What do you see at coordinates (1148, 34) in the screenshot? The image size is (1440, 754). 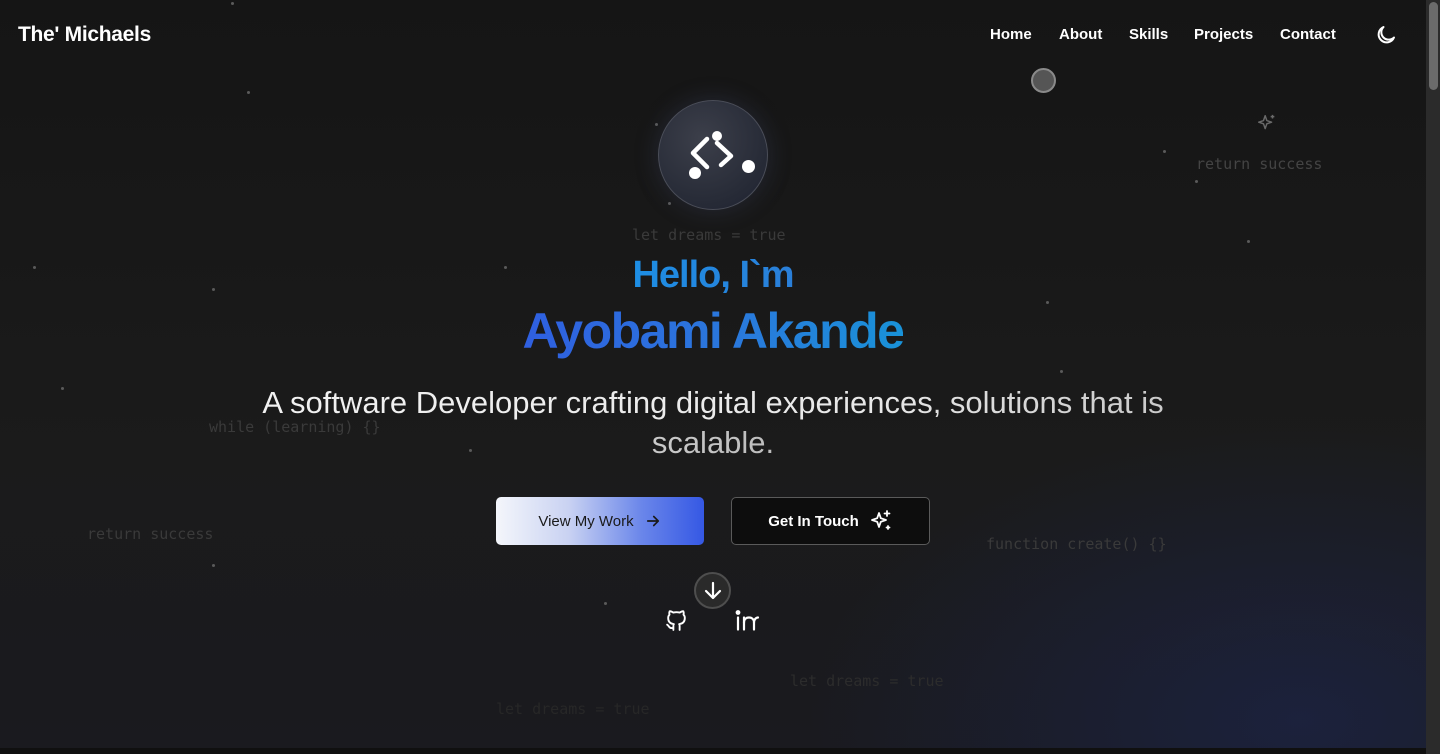 I see `nav-skills: Skills` at bounding box center [1148, 34].